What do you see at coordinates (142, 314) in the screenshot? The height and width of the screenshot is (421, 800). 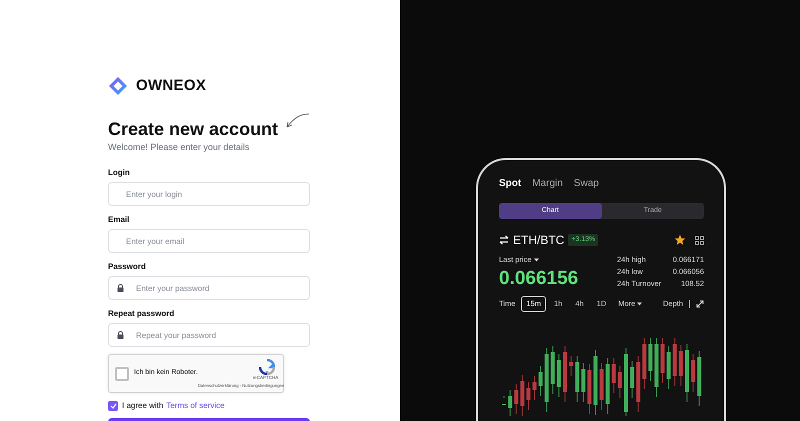 I see `field-label: Repeat password` at bounding box center [142, 314].